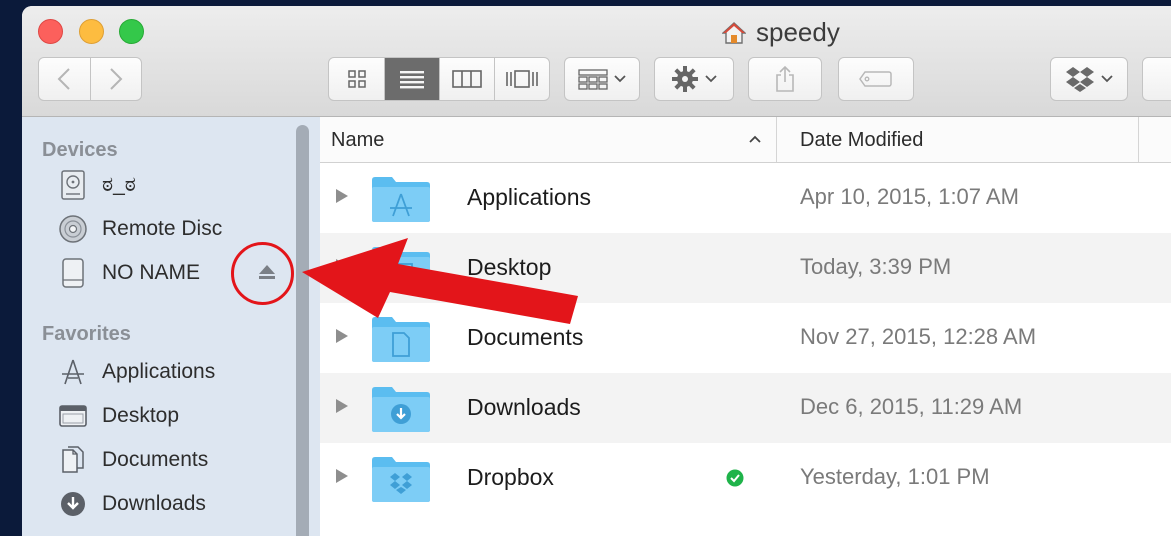 This screenshot has height=536, width=1171. Describe the element at coordinates (131, 31) in the screenshot. I see `zoom-button` at that location.